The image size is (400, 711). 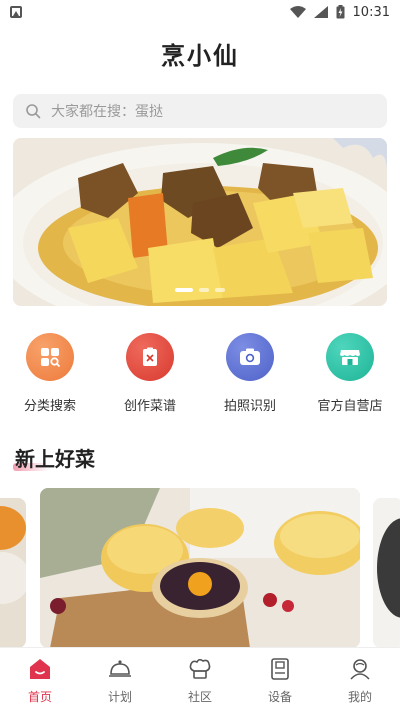 I want to click on status-right: 10:31, so click(x=339, y=12).